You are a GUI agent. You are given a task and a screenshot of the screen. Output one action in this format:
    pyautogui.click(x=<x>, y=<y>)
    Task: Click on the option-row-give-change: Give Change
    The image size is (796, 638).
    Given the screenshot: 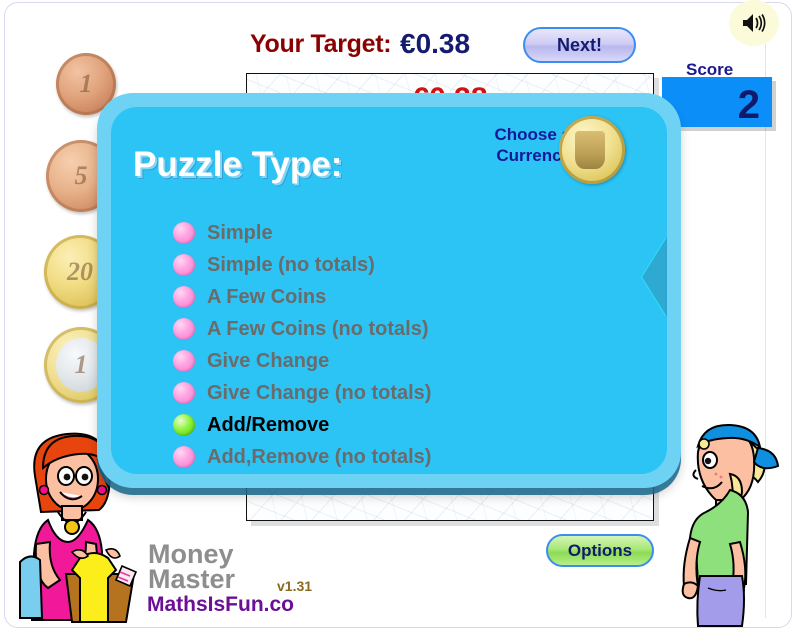 What is the action you would take?
    pyautogui.click(x=302, y=361)
    